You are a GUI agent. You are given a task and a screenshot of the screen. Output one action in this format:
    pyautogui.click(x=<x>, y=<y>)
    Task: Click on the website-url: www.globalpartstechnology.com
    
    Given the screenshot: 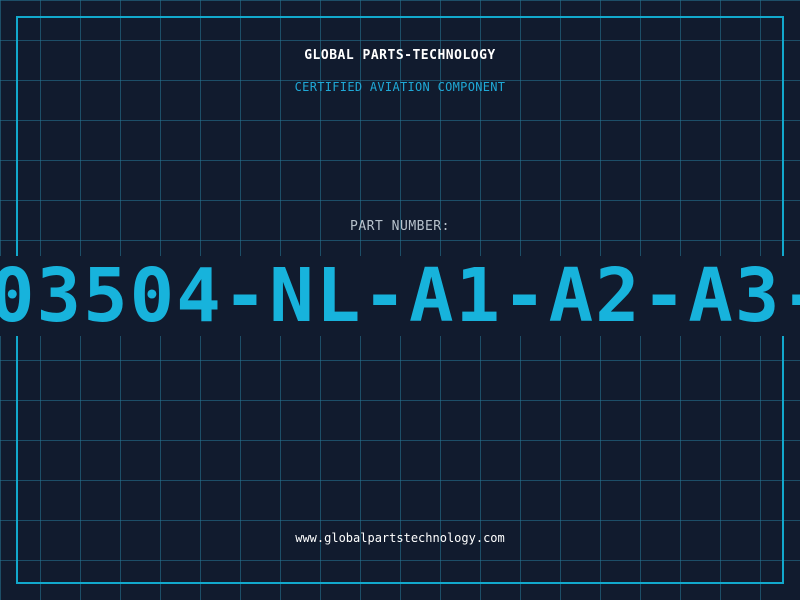 What is the action you would take?
    pyautogui.click(x=400, y=538)
    